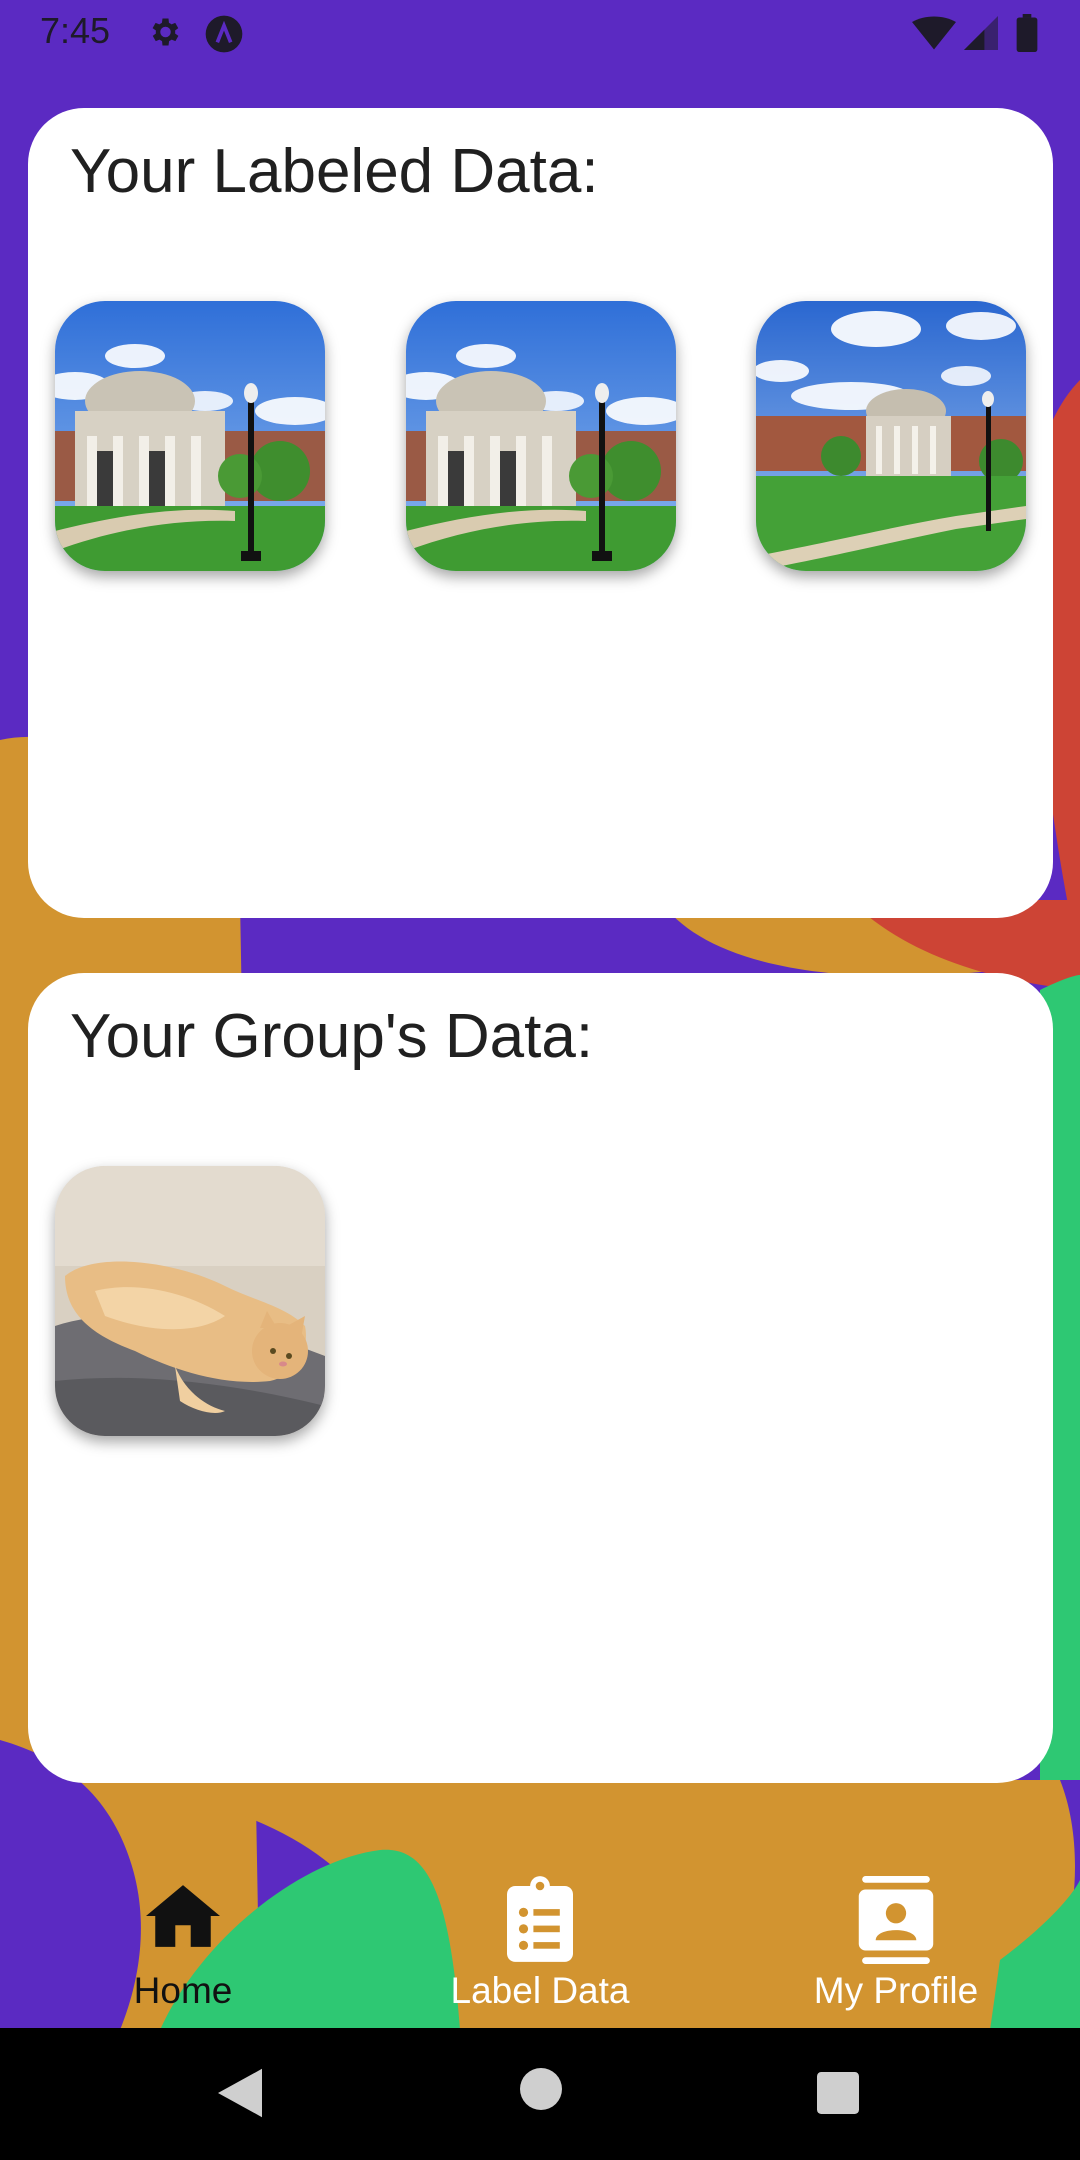  I want to click on nav-item-label-data: Label Data, so click(540, 1944).